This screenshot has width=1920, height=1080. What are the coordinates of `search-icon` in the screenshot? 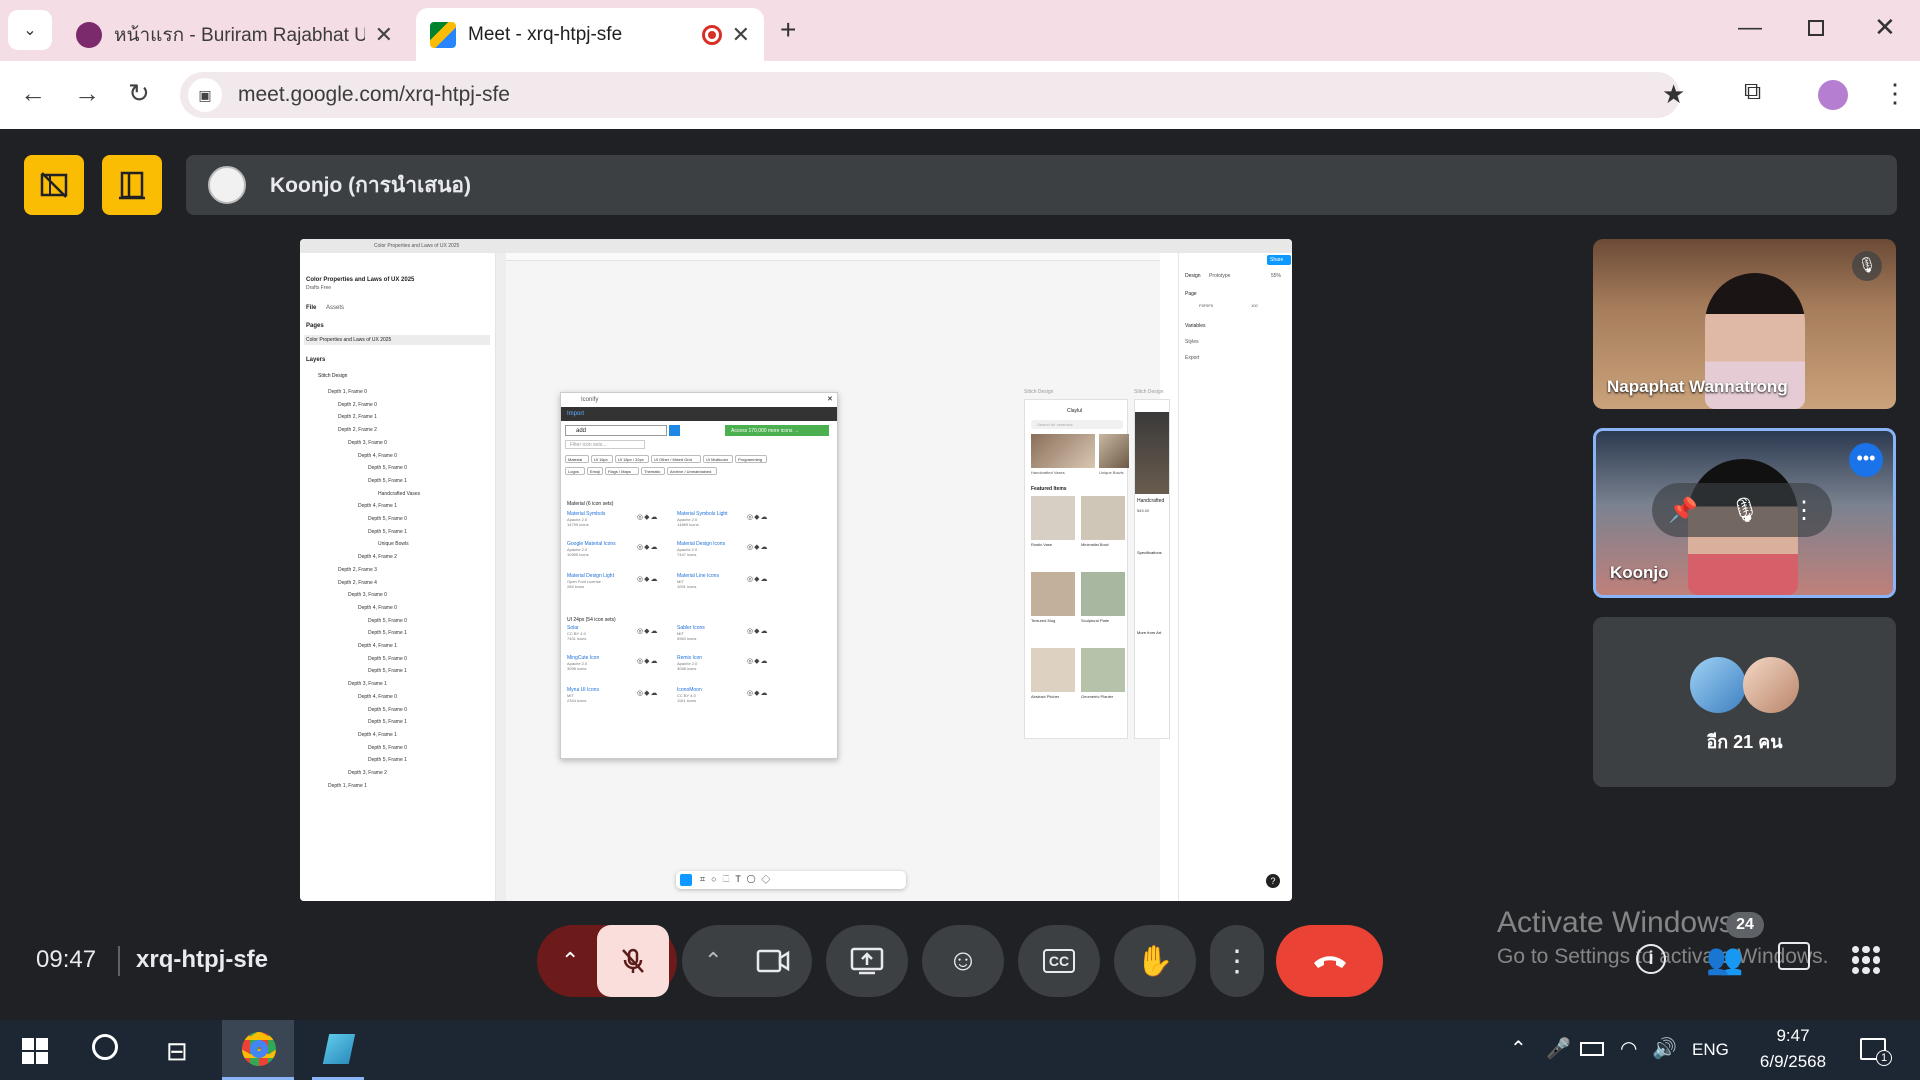 It's located at (105, 1047).